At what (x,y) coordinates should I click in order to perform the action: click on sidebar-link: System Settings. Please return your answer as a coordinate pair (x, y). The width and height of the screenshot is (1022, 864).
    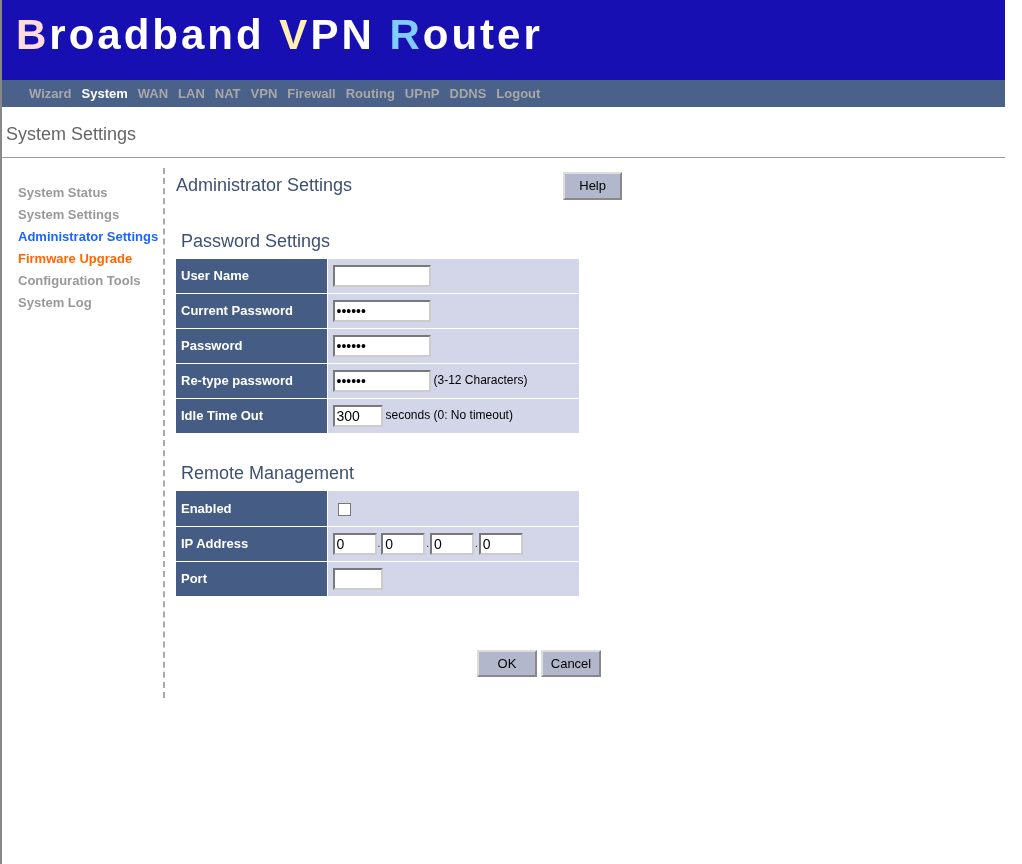
    Looking at the image, I should click on (90, 215).